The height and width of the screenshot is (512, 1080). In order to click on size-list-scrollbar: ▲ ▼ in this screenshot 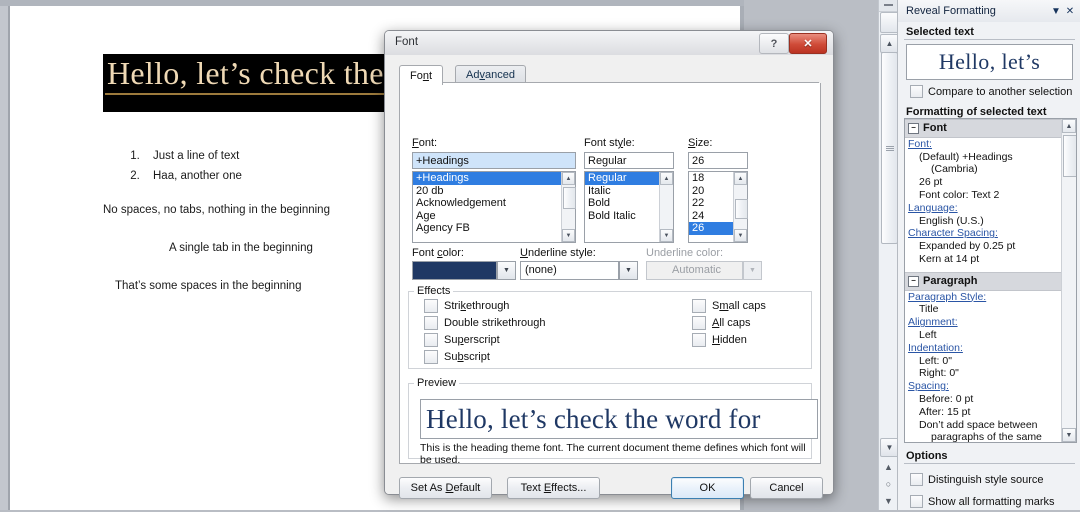, I will do `click(740, 207)`.